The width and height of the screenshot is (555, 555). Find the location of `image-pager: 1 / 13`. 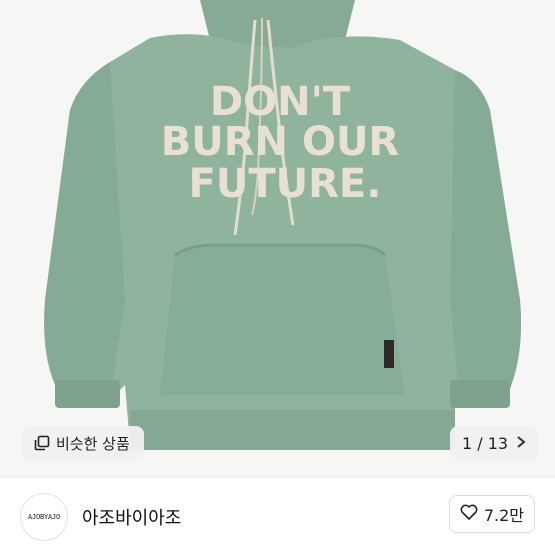

image-pager: 1 / 13 is located at coordinates (494, 443).